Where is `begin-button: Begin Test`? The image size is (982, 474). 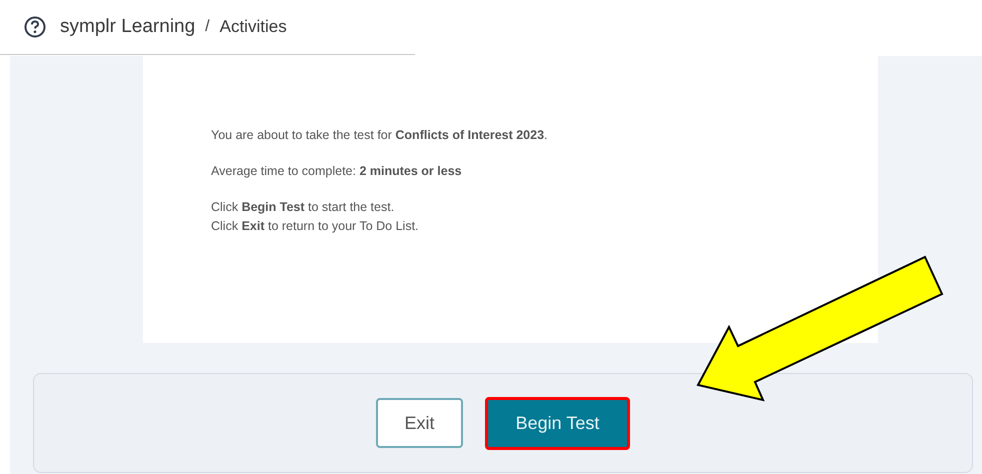
begin-button: Begin Test is located at coordinates (557, 423).